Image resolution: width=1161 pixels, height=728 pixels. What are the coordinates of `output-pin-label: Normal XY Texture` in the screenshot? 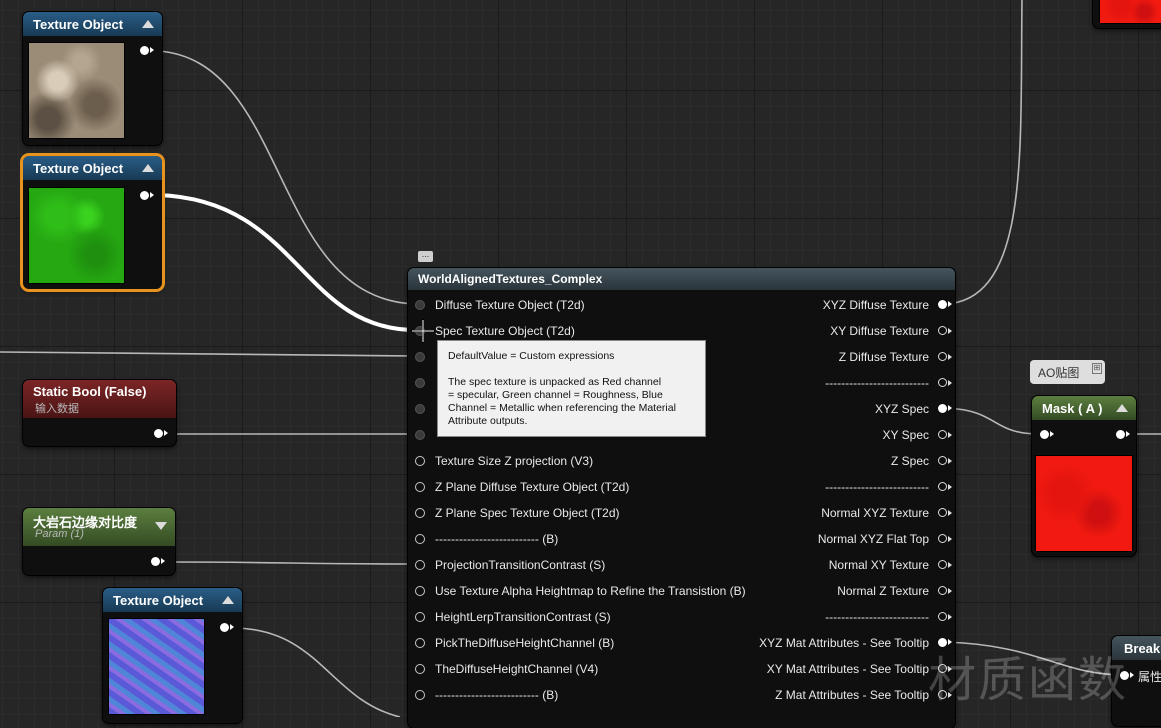 It's located at (878, 565).